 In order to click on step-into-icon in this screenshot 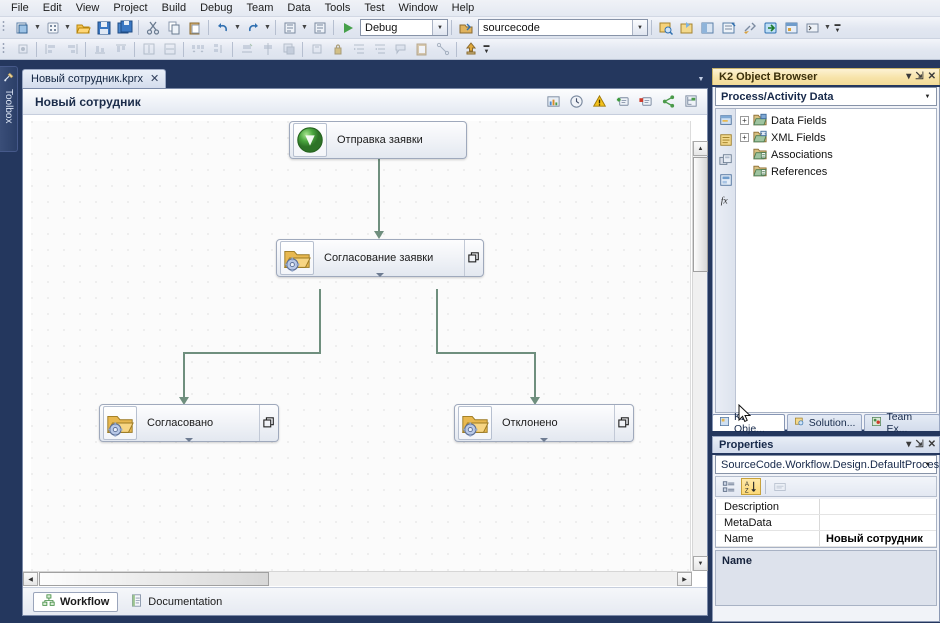, I will do `click(770, 28)`.